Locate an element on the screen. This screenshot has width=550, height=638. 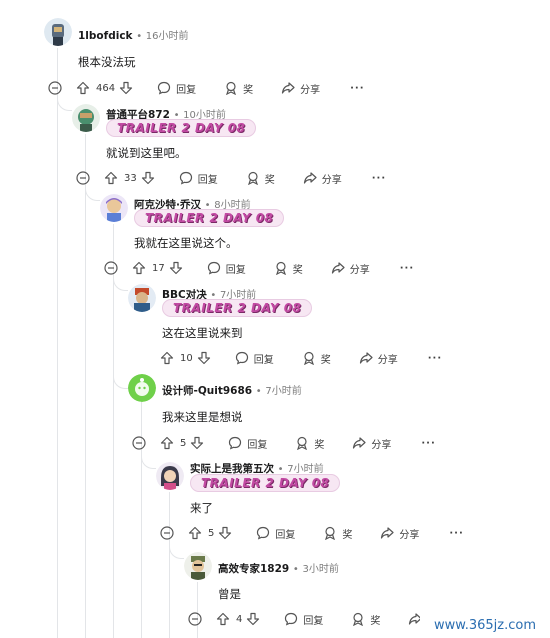
vote-count: 10 is located at coordinates (186, 358).